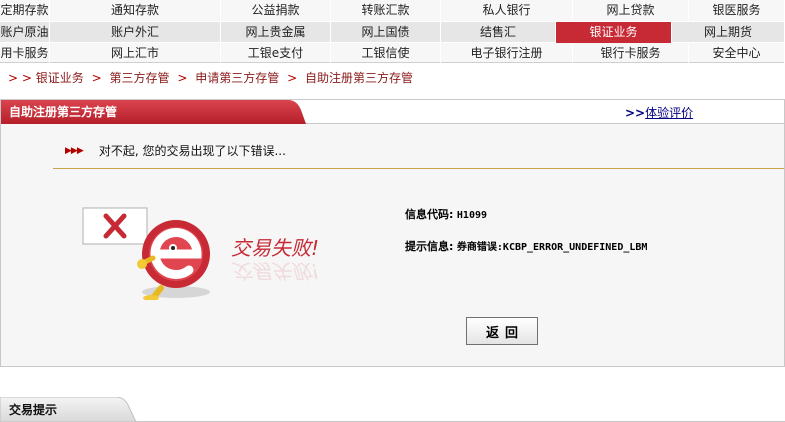  I want to click on breadcrumb: > > 银证业务 > 第三方存管 > 申请第三方存管 > 自助注册第三方存管, so click(210, 78).